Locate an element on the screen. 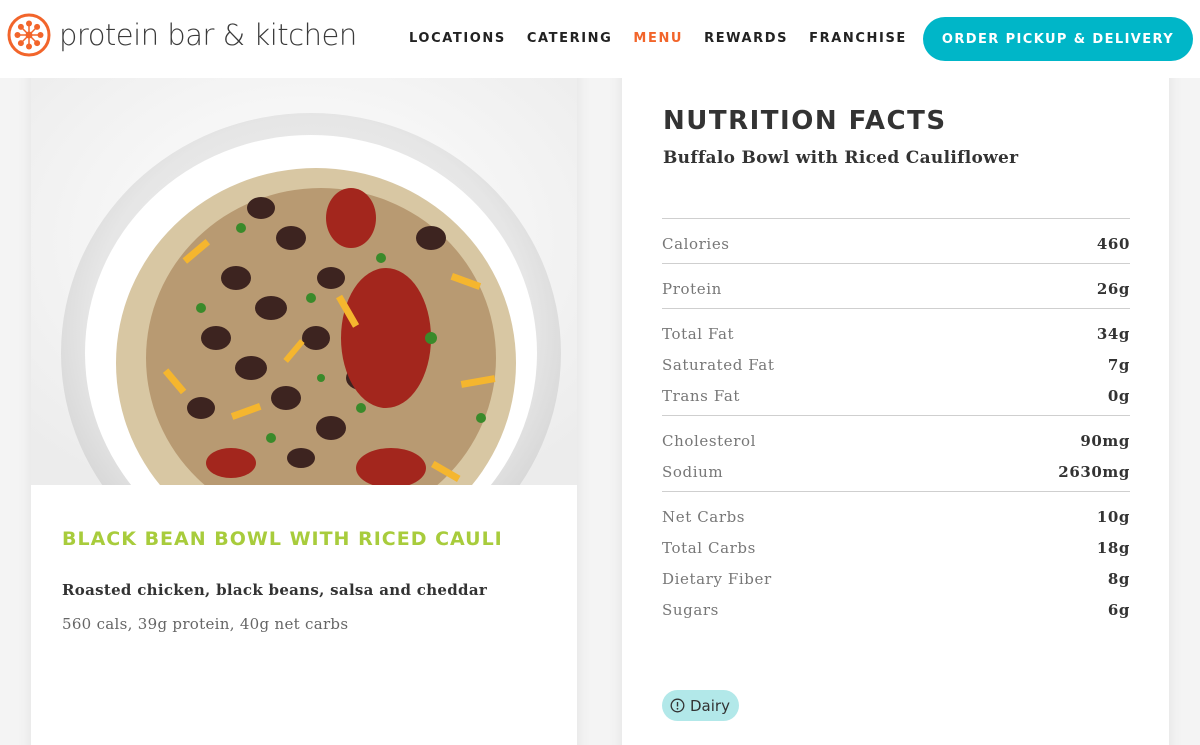  allergen-label: Dairy is located at coordinates (710, 705).